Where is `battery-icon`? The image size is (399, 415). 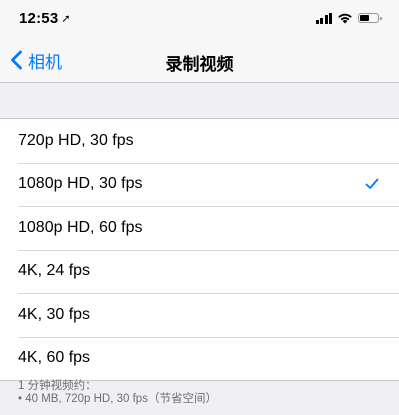 battery-icon is located at coordinates (370, 18).